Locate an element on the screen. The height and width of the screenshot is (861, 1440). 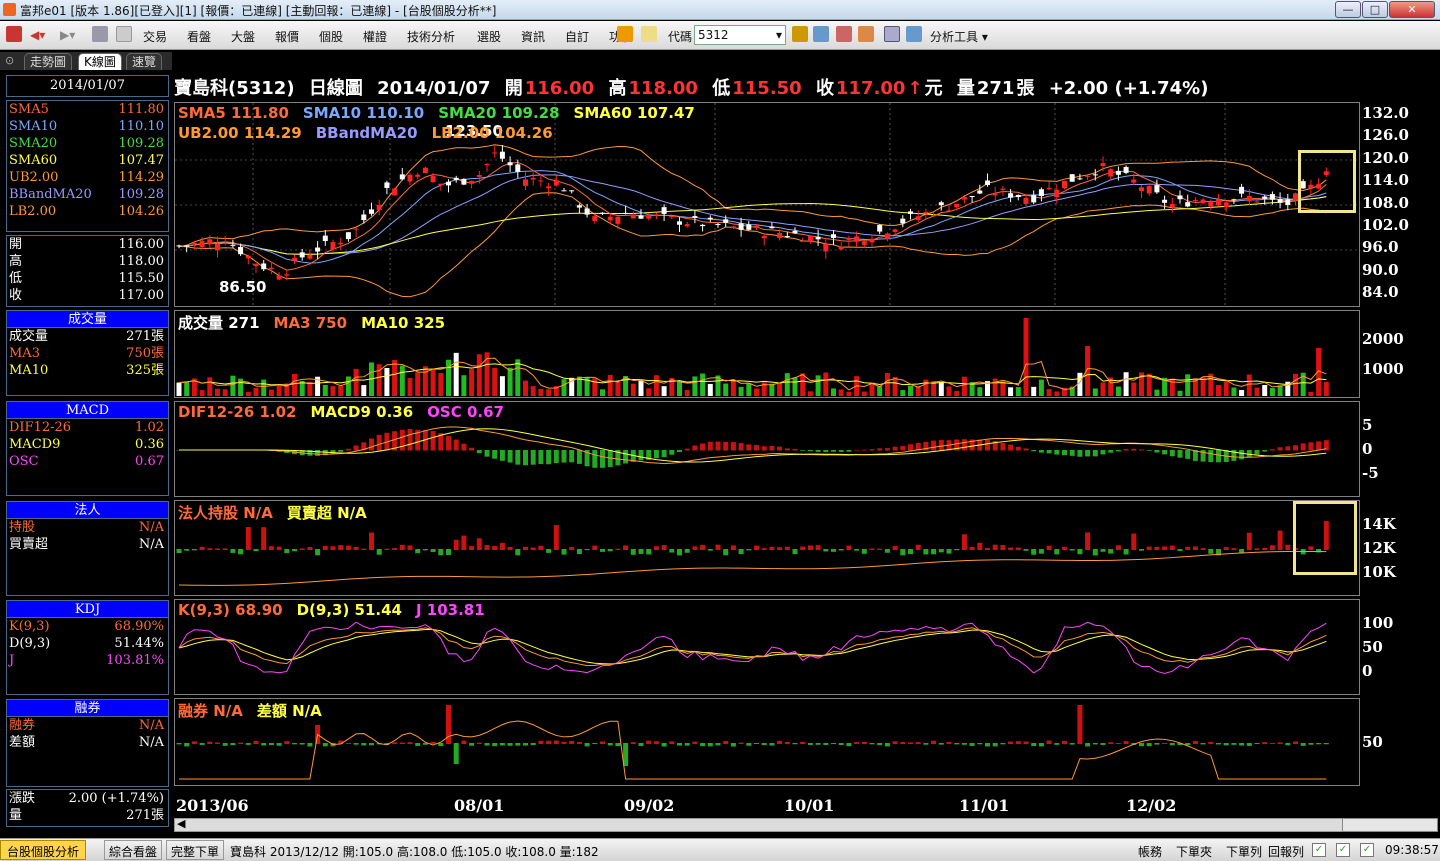
tab-kline: K線圖 is located at coordinates (100, 61).